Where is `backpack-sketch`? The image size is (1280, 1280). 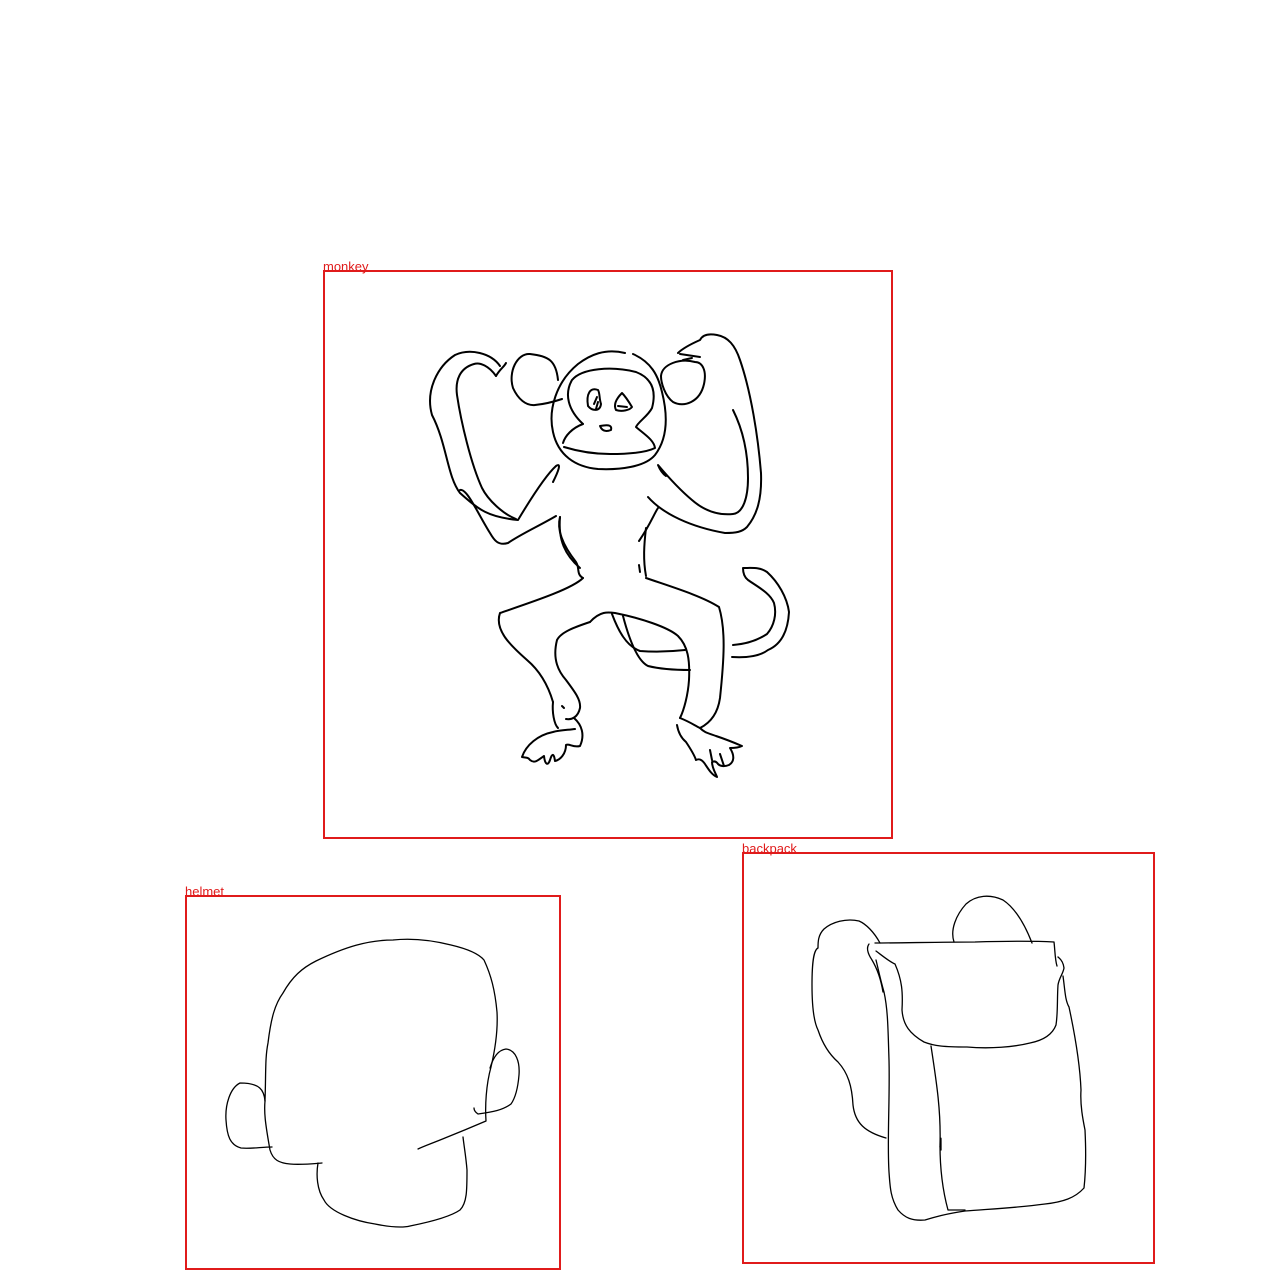 backpack-sketch is located at coordinates (949, 1058).